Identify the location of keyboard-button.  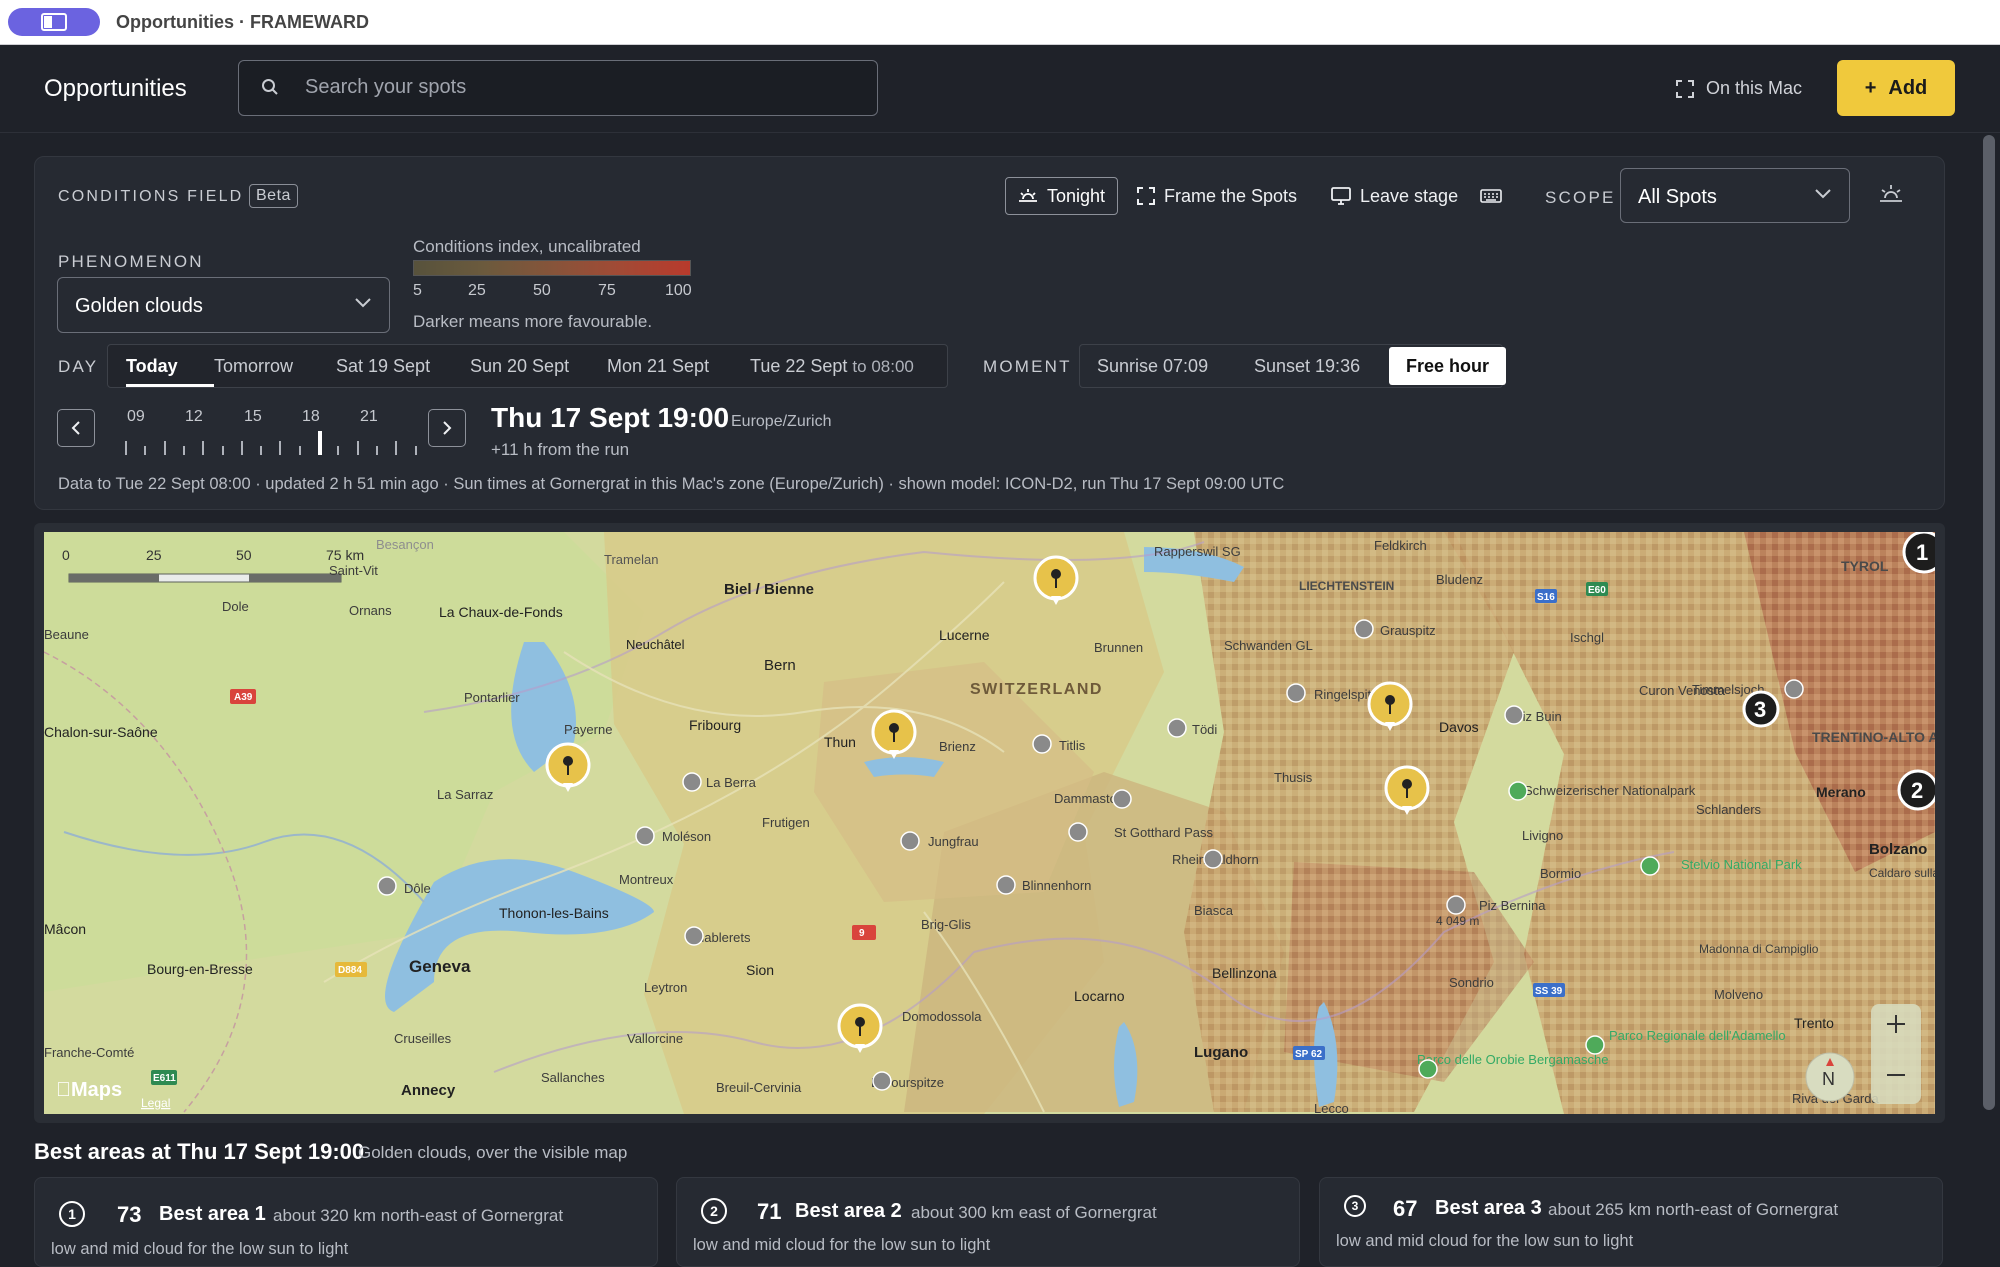
(1491, 196).